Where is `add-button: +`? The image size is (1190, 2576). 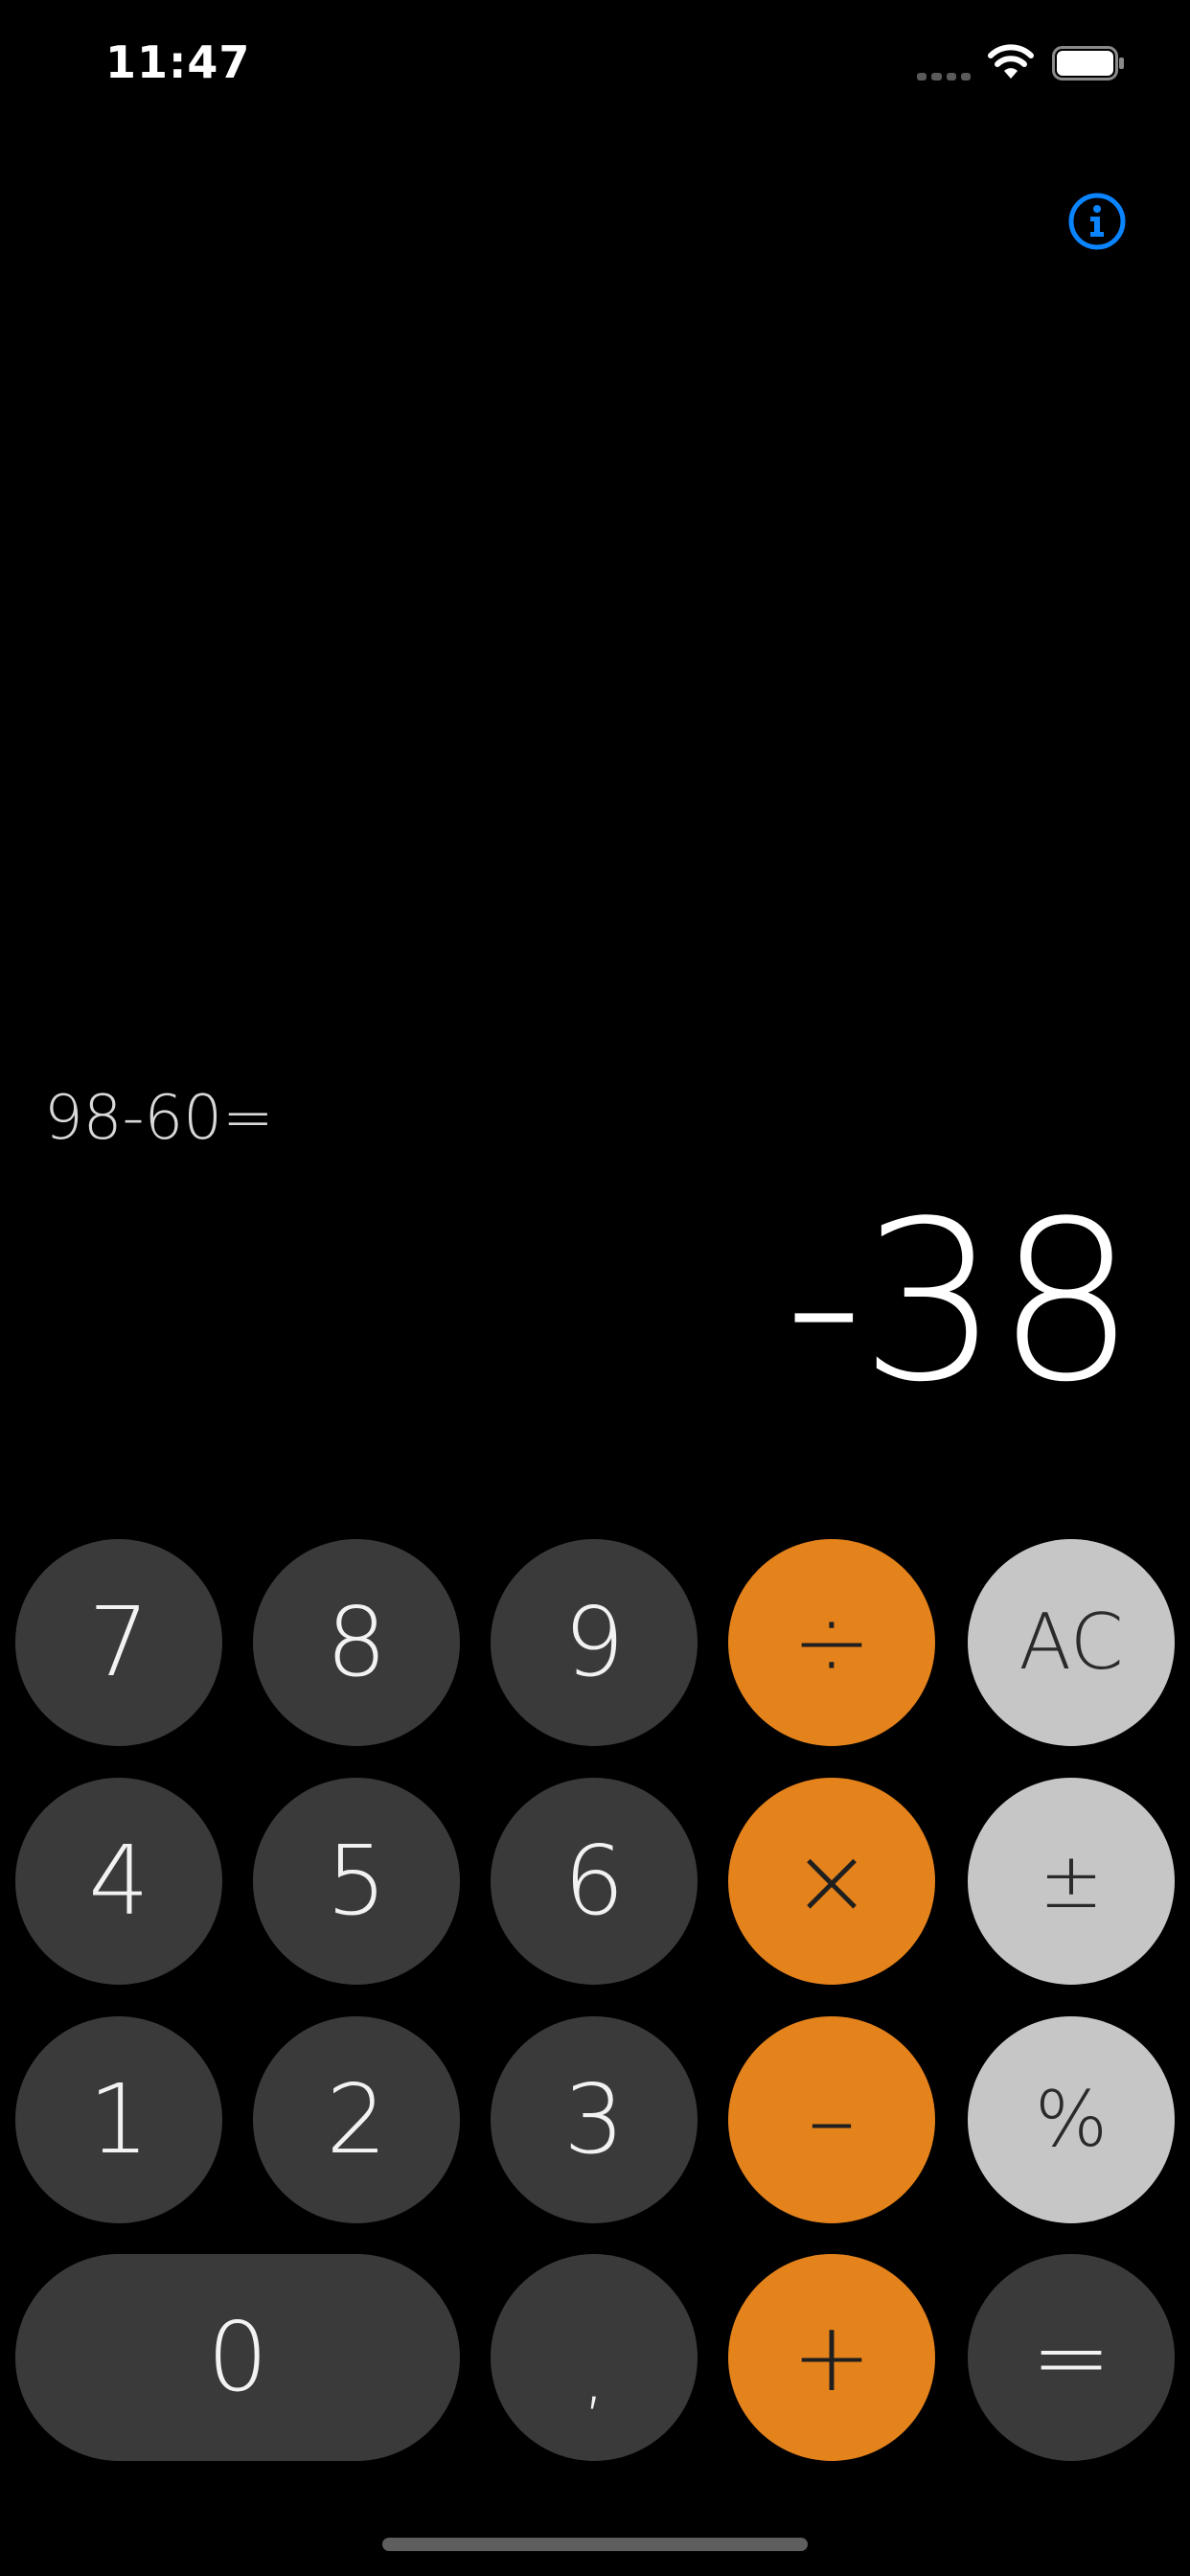 add-button: + is located at coordinates (832, 2357).